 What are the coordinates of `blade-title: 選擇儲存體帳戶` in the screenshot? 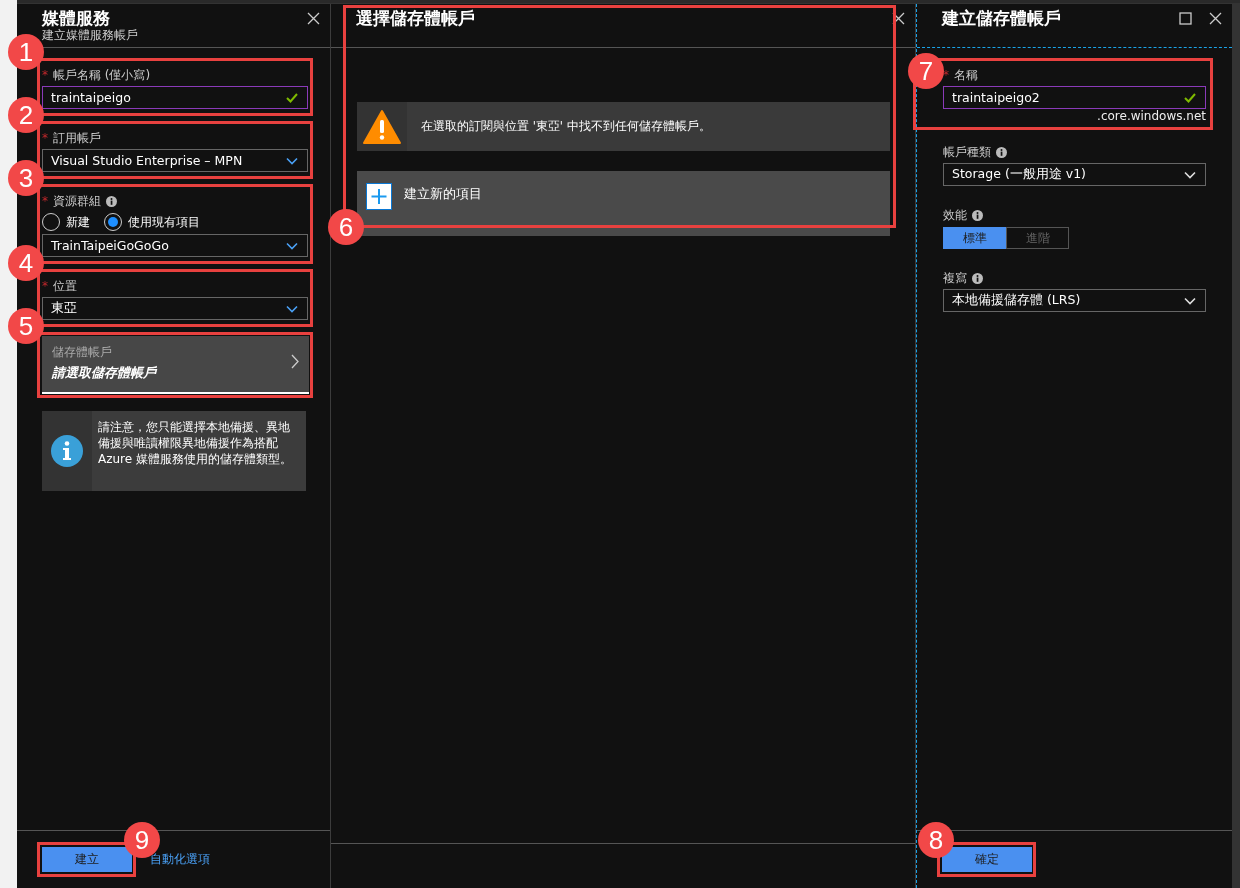 It's located at (415, 18).